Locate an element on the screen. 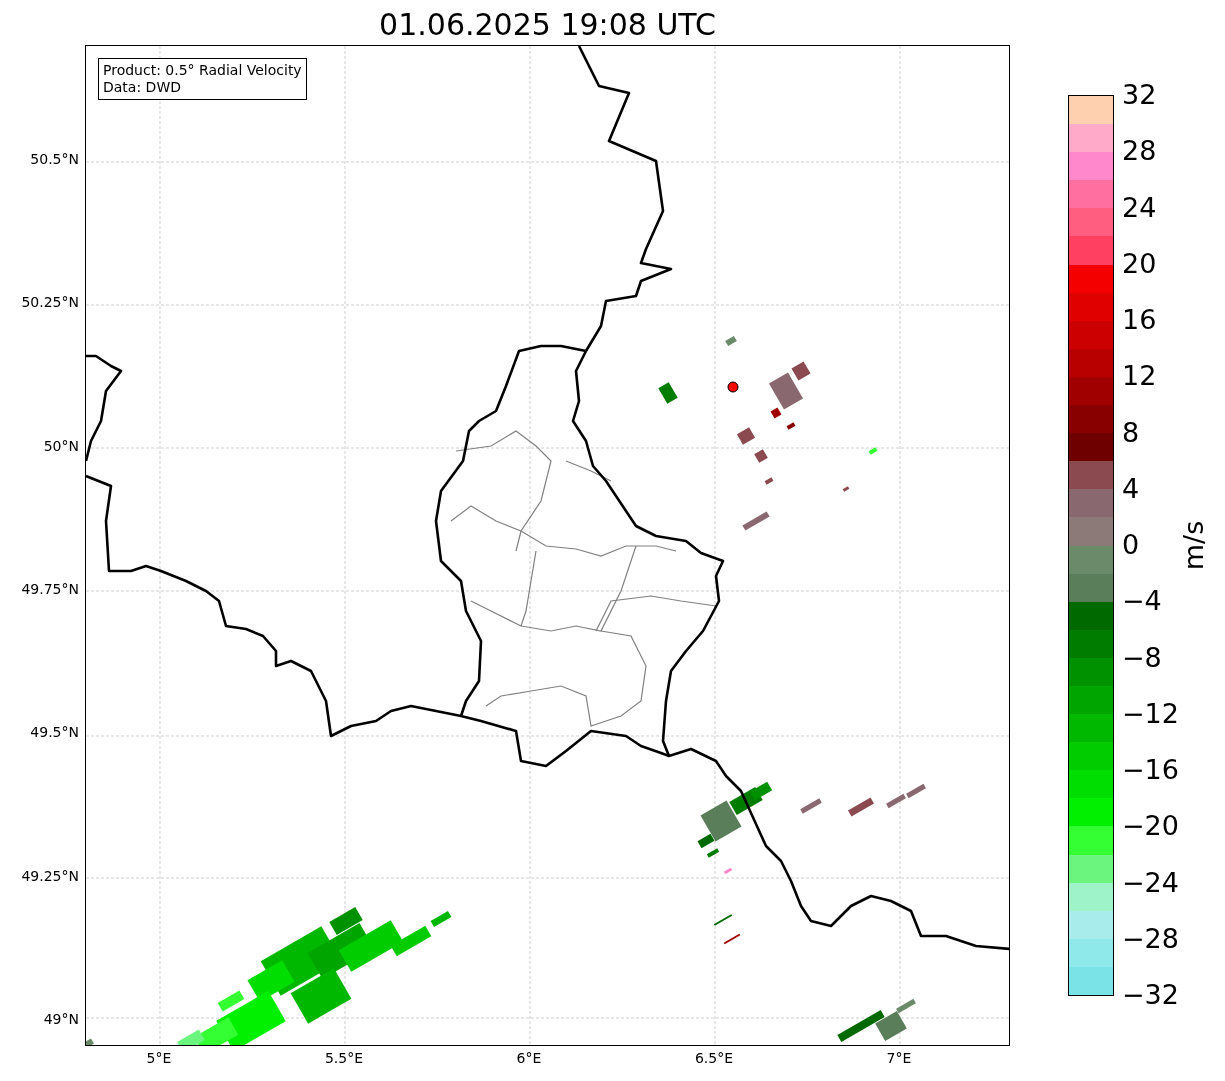 This screenshot has height=1081, width=1225. legend-text: Product: 0.5° Radial Velocity is located at coordinates (202, 70).